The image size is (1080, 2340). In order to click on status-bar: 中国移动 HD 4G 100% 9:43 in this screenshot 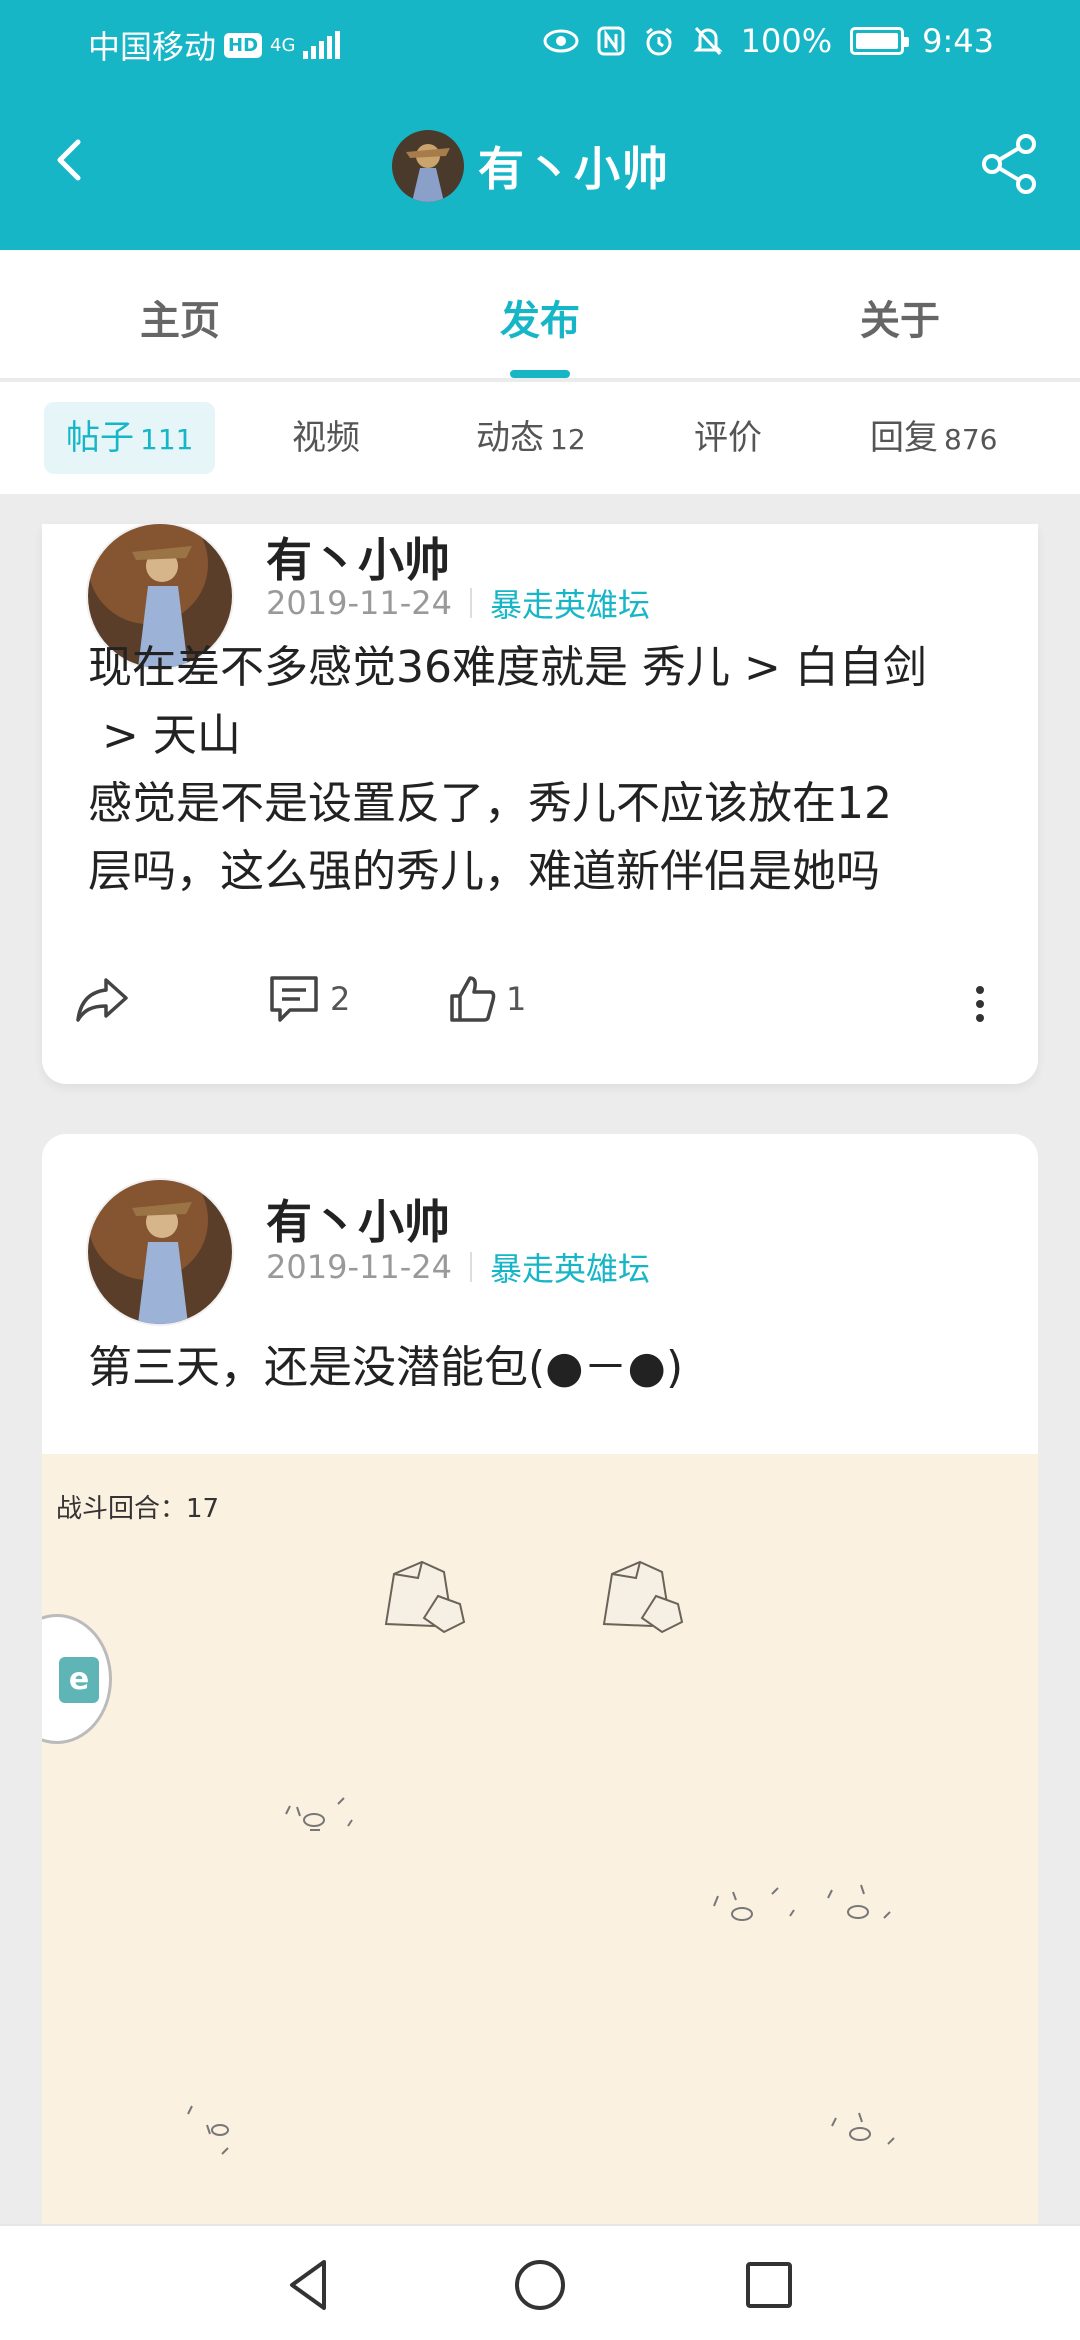, I will do `click(540, 40)`.